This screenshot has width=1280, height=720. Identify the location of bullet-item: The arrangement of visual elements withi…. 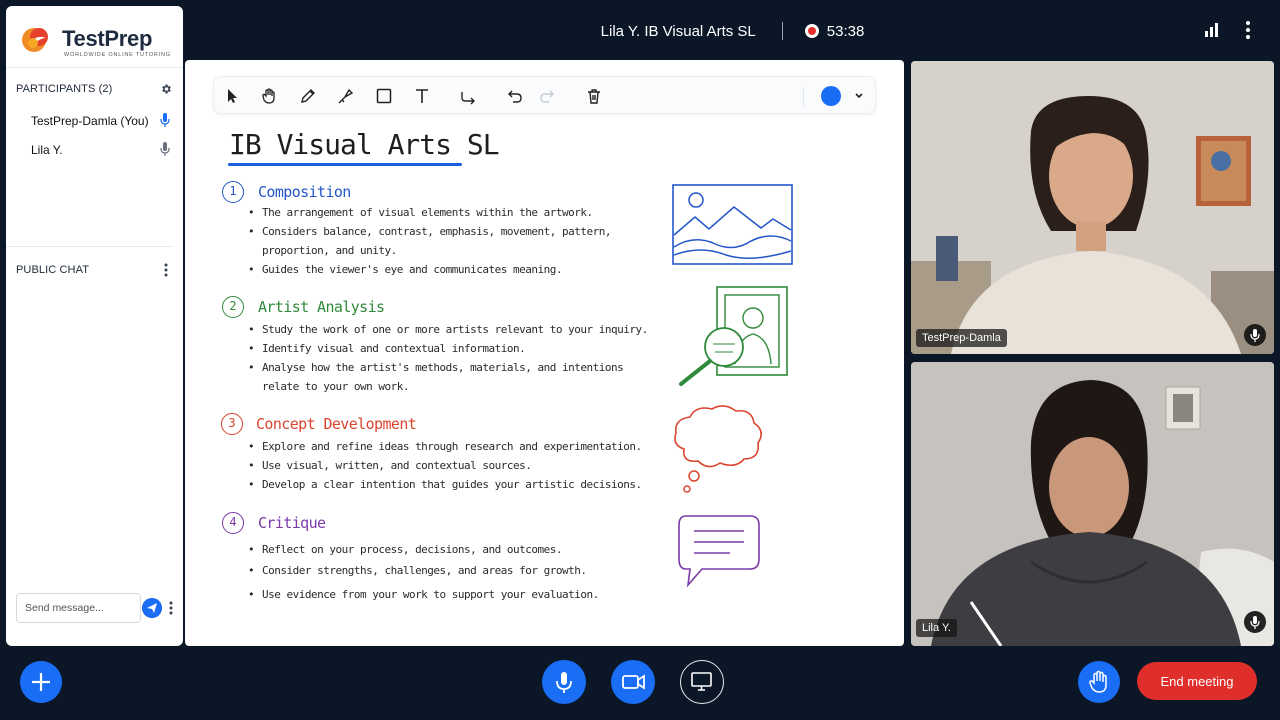
(420, 212).